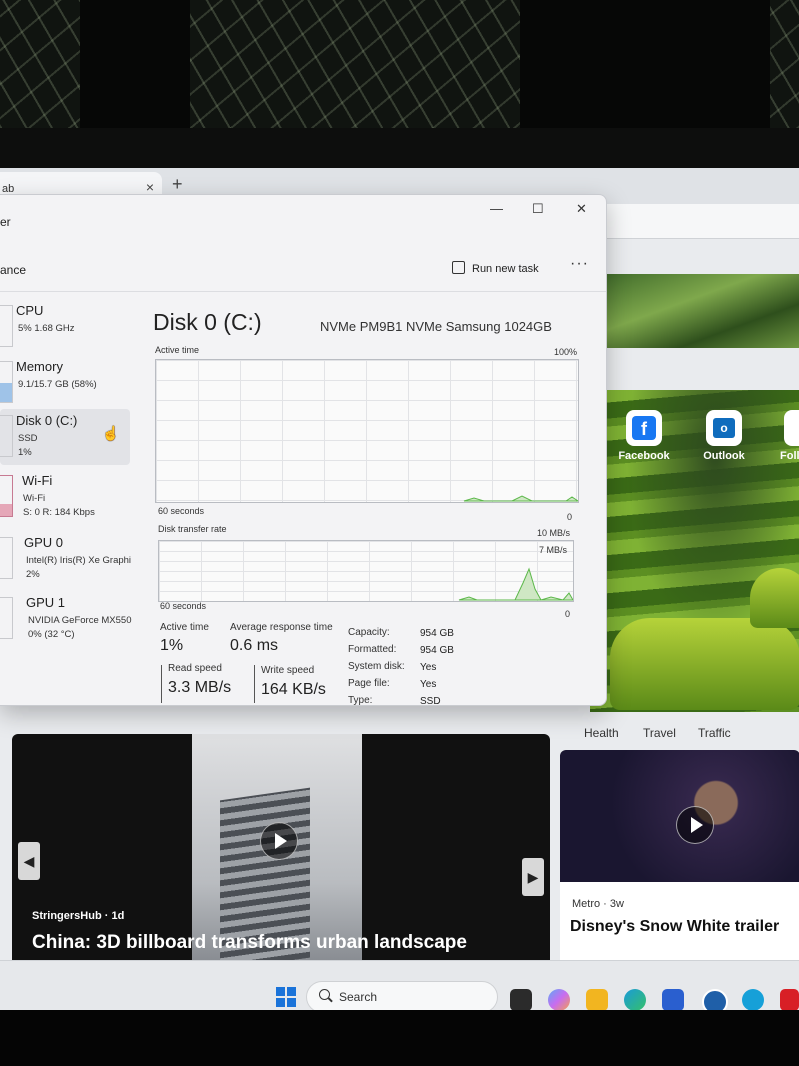  Describe the element at coordinates (28, 438) in the screenshot. I see `sidebar-item-detail: SSD` at that location.